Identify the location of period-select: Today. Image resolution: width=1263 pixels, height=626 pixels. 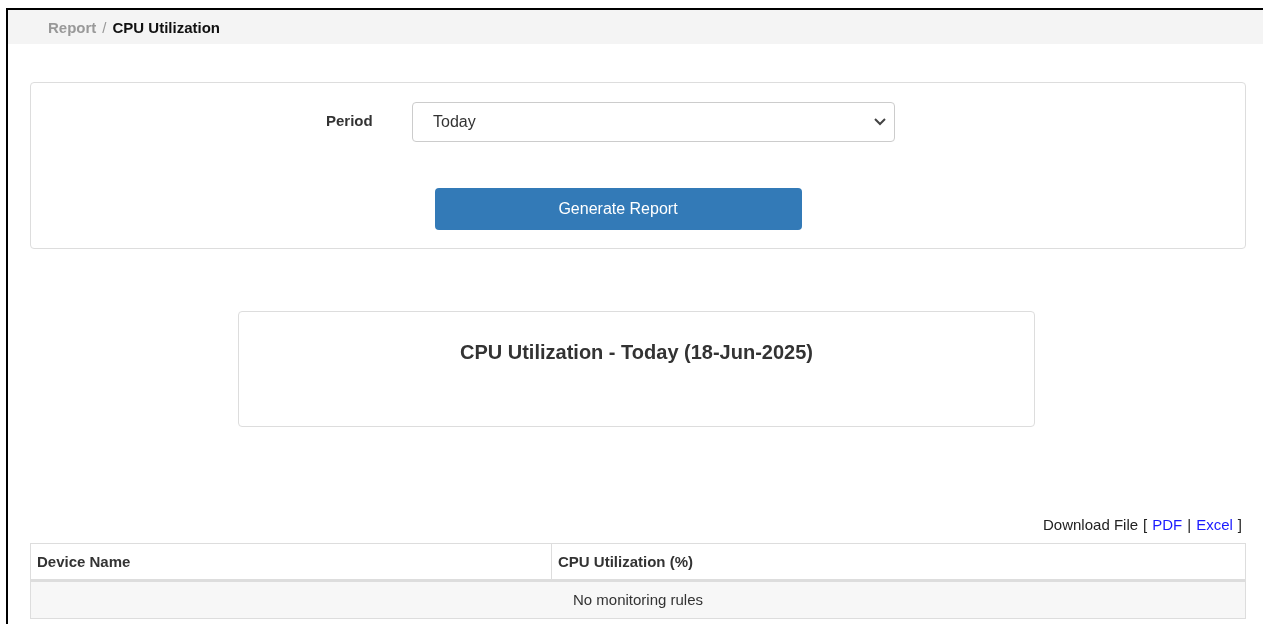
(653, 122).